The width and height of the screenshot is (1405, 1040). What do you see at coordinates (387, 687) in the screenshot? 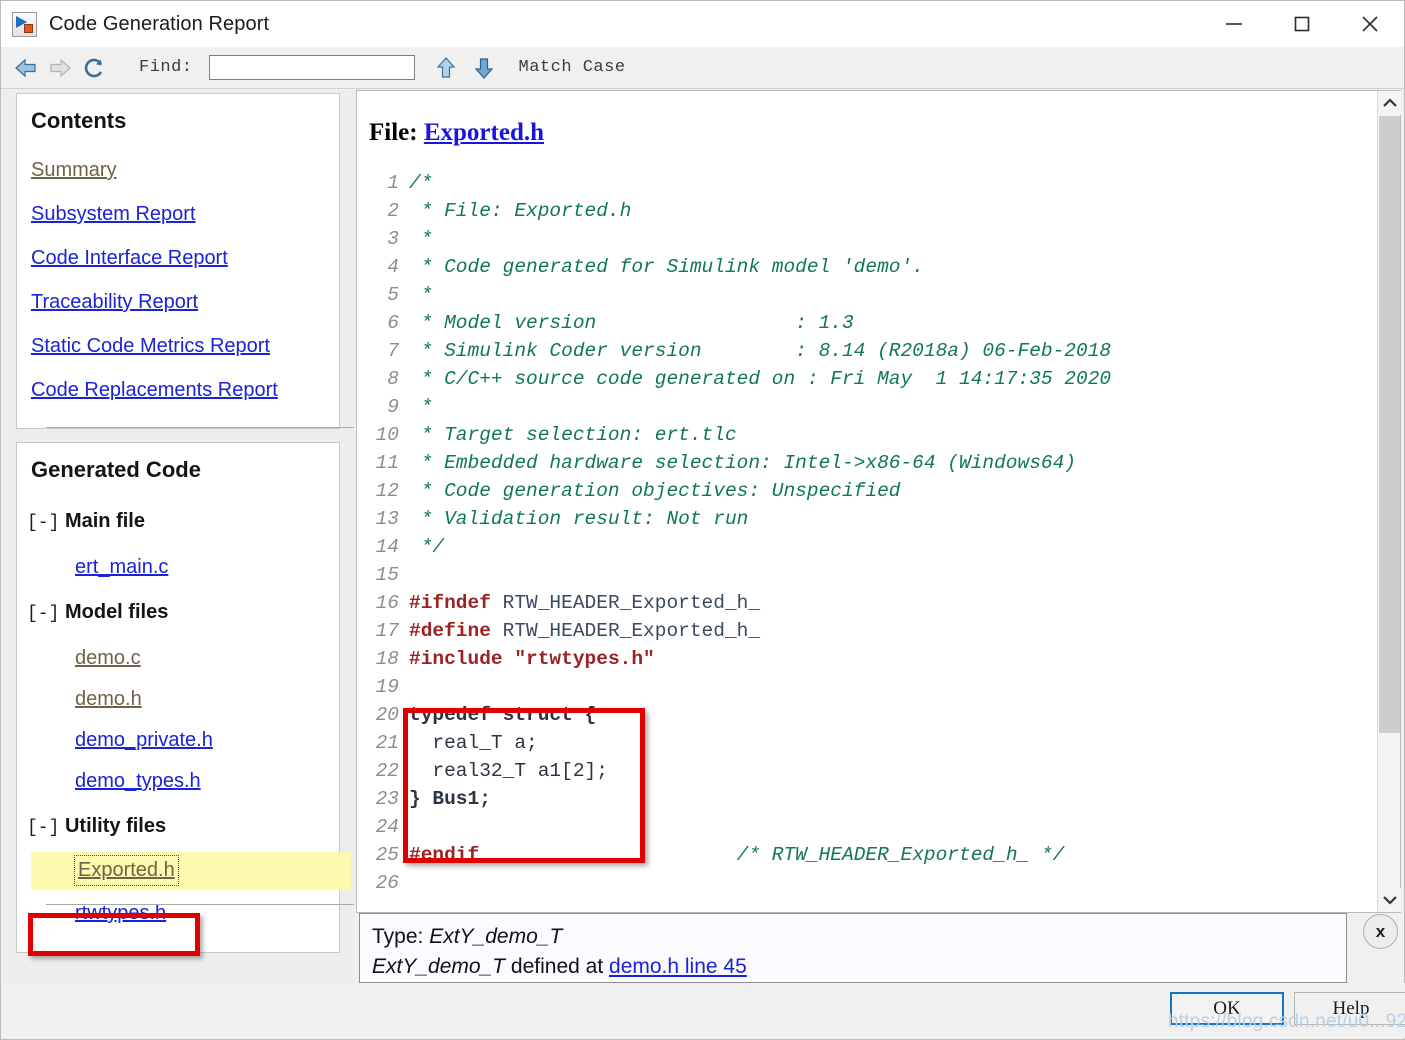
I see `line-number: 19` at bounding box center [387, 687].